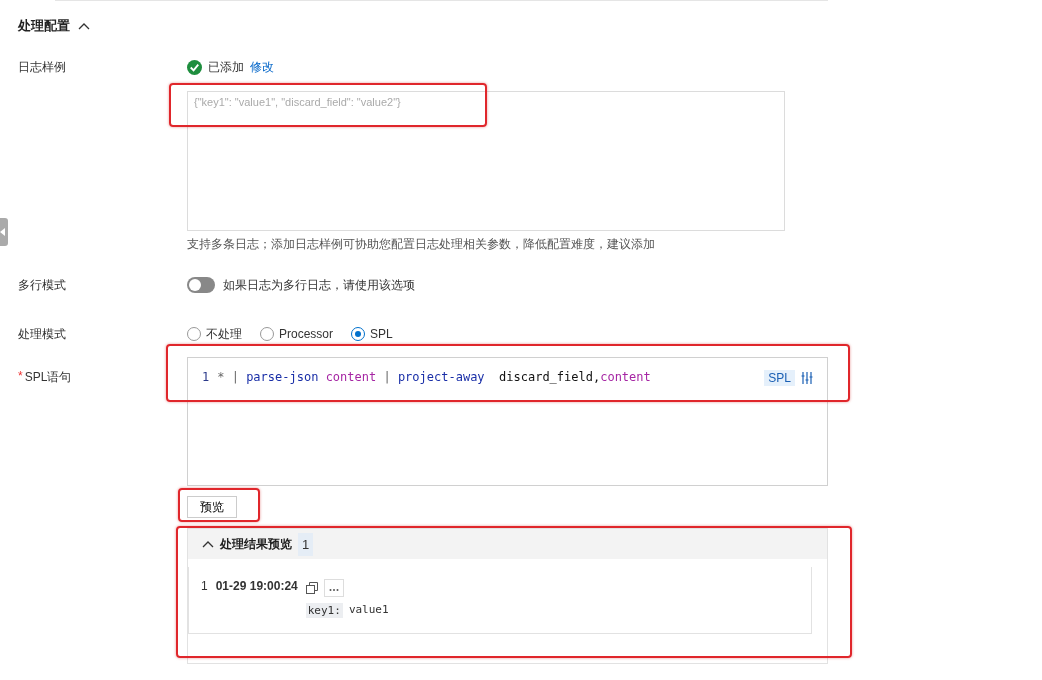  I want to click on check-circle-icon, so click(194, 67).